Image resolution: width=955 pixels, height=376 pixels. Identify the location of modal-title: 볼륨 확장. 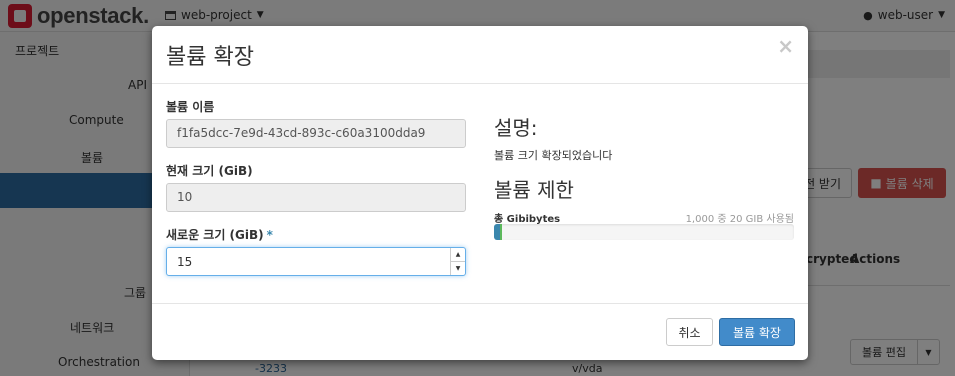
(210, 57).